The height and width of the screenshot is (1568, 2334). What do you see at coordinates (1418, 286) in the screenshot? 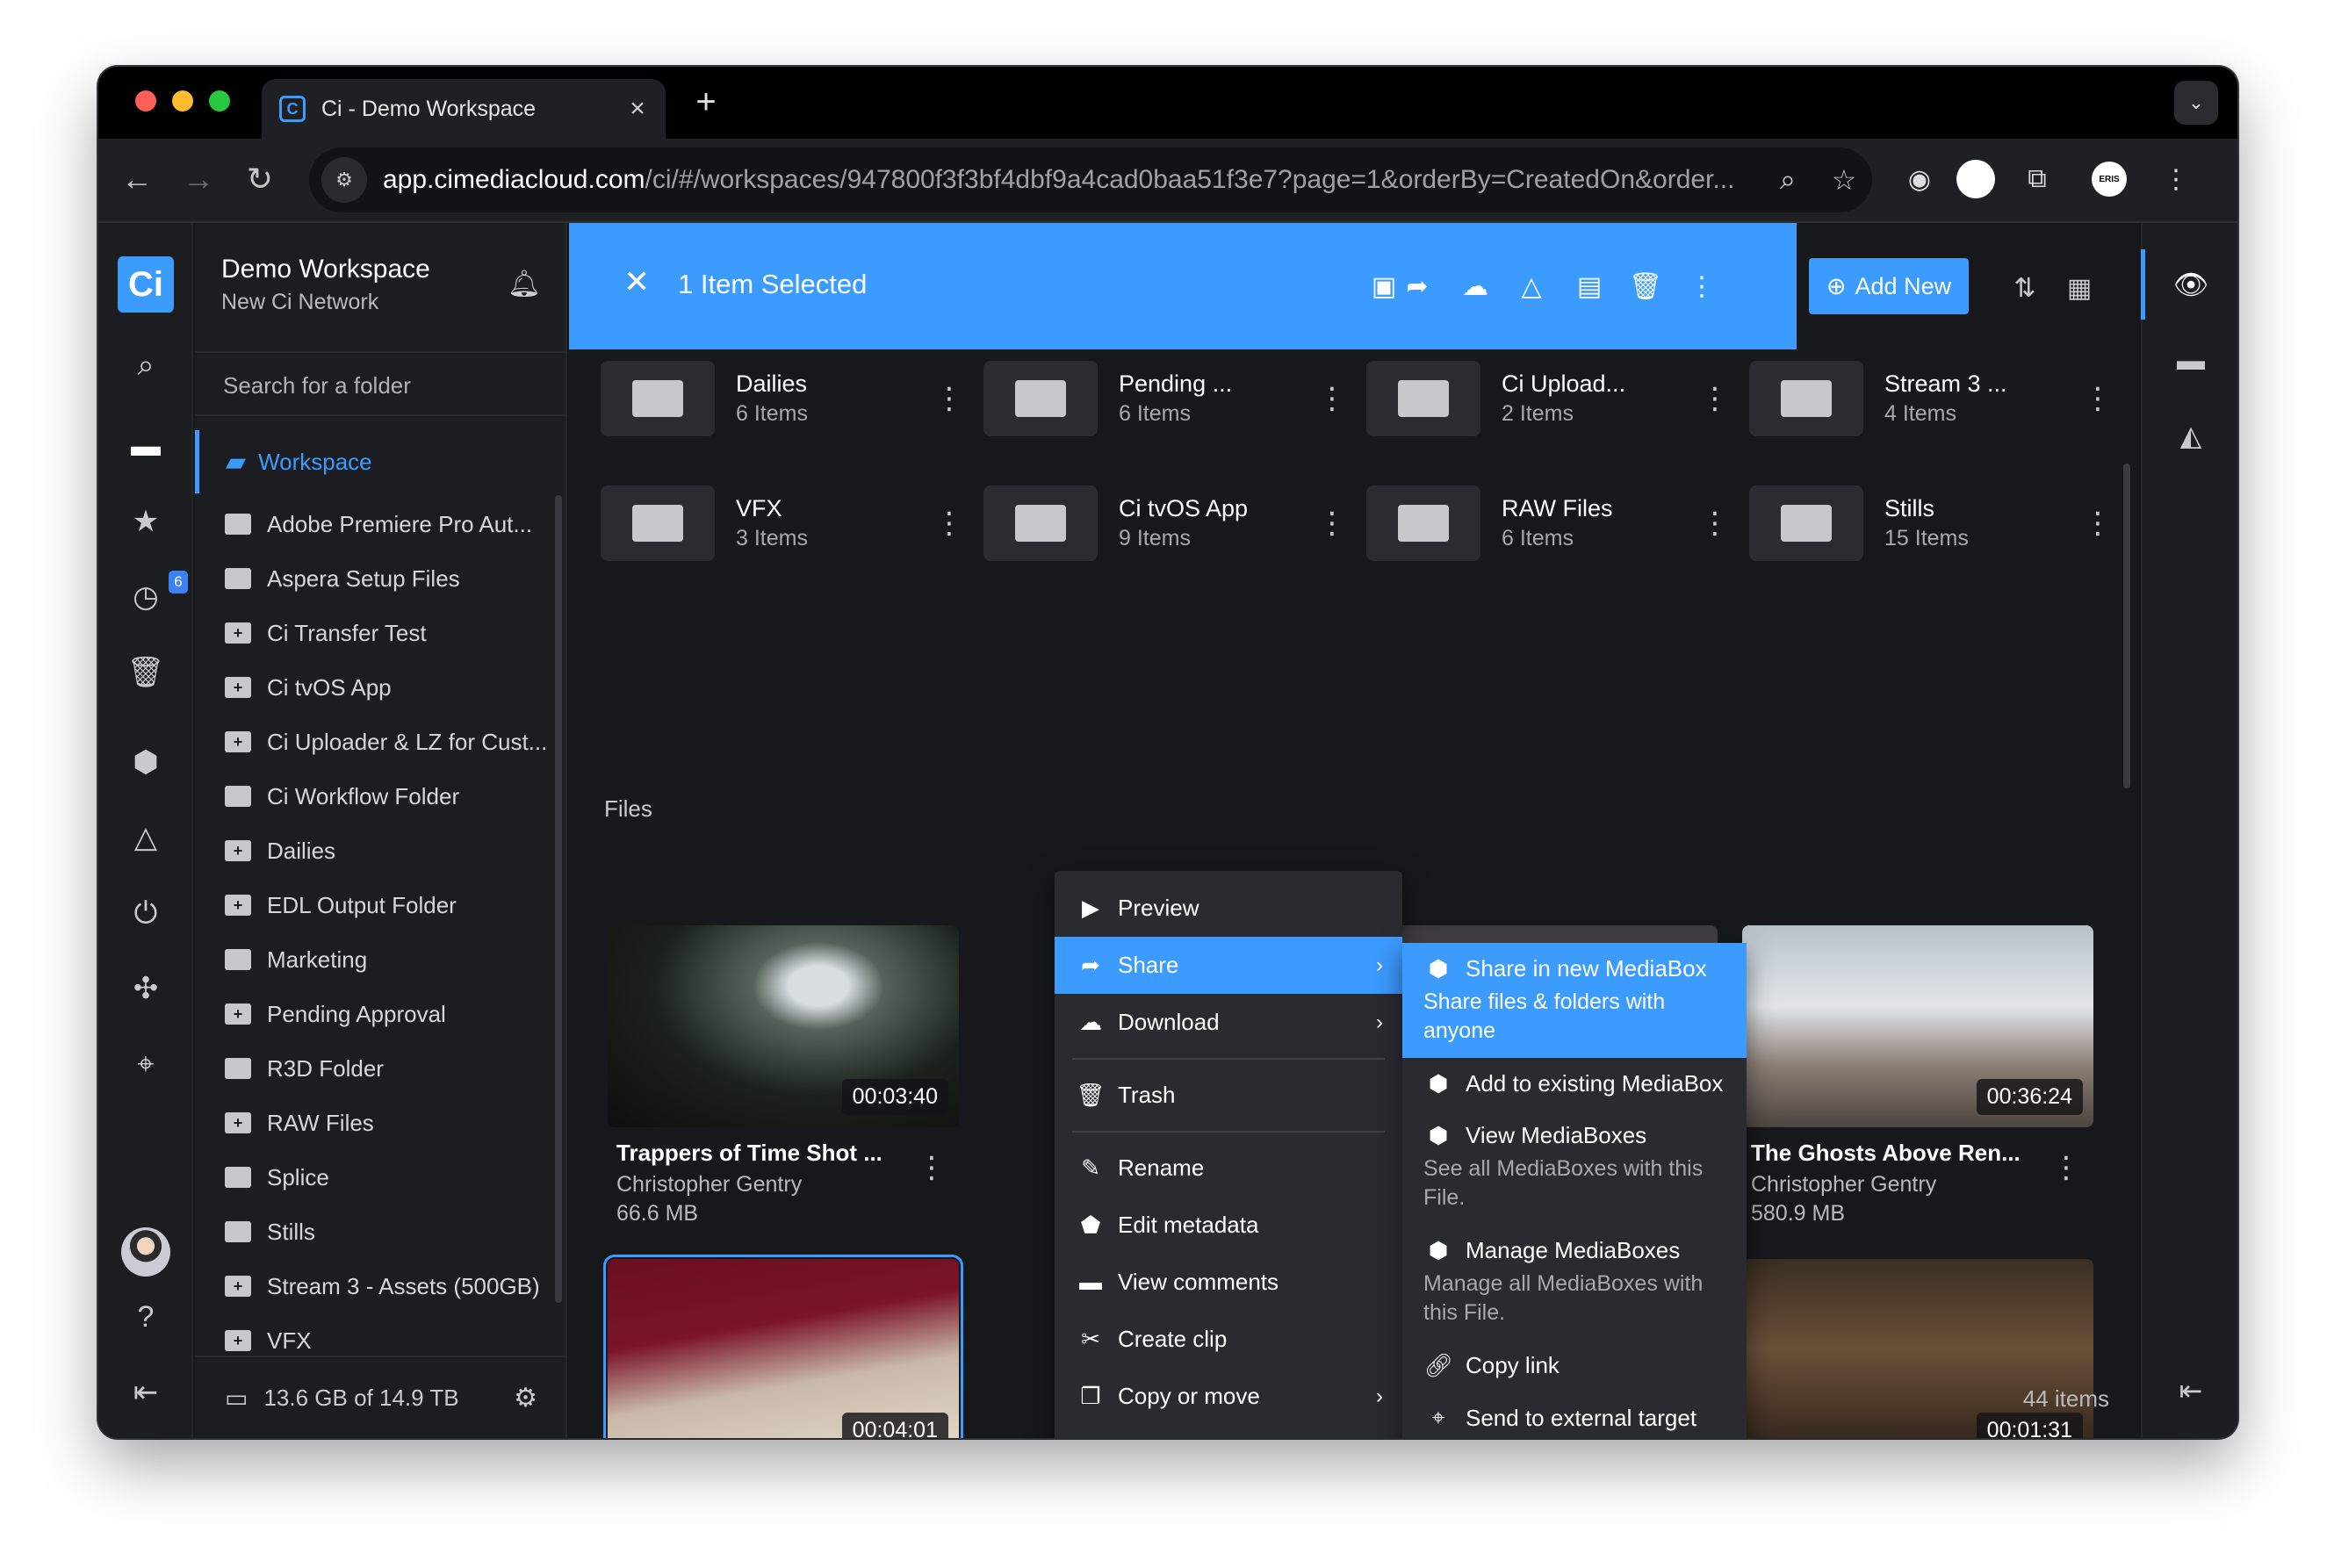
I see `share-icon: ➦` at bounding box center [1418, 286].